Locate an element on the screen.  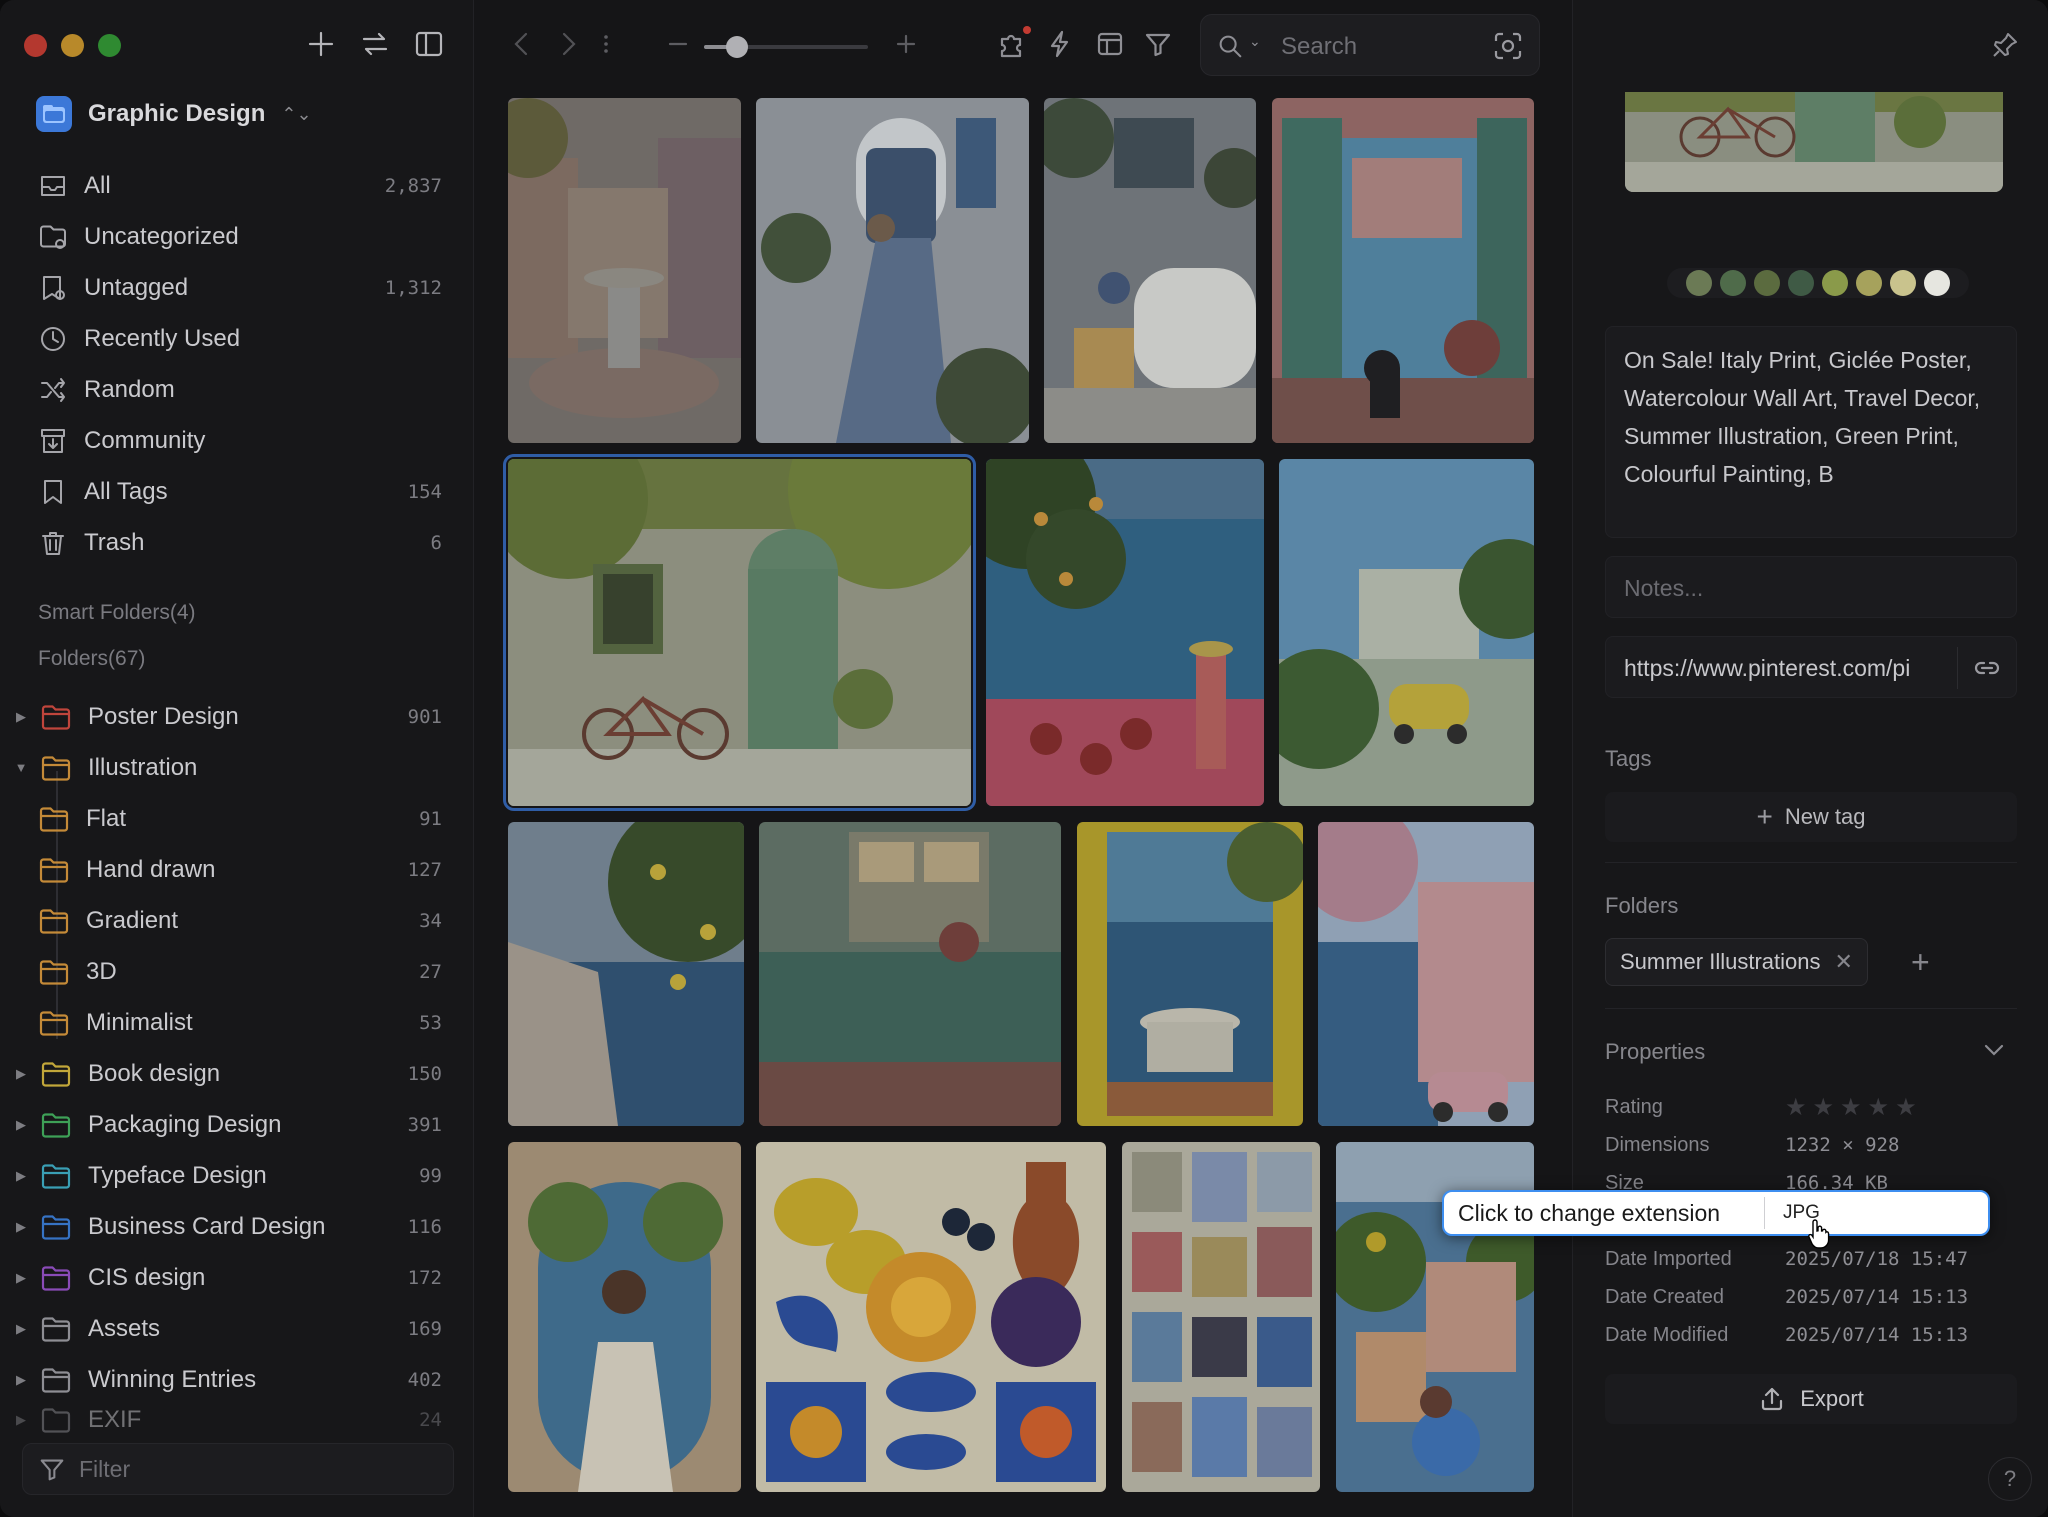
export-icon is located at coordinates (1772, 1399).